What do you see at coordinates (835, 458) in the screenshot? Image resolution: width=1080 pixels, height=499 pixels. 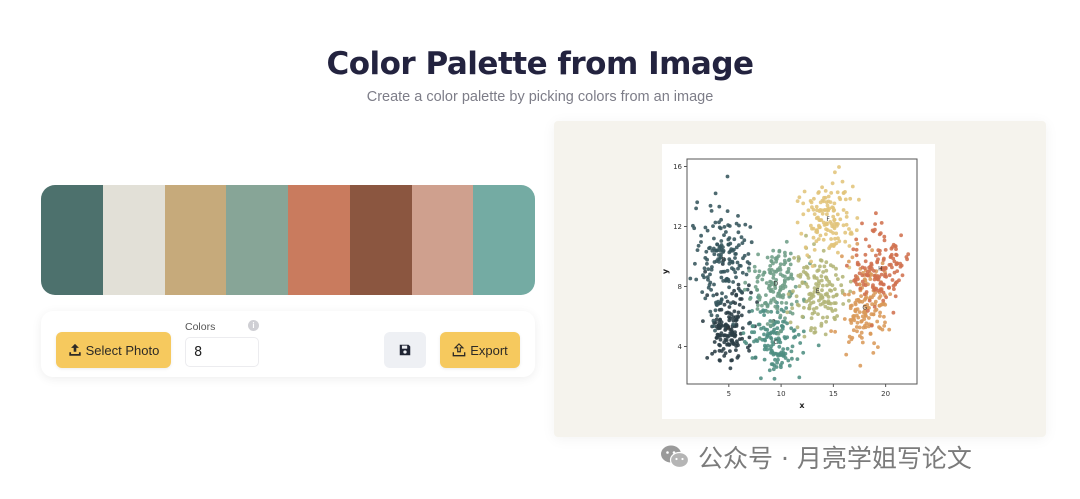 I see `watermark-text: 公众号 · 月亮学姐写论文` at bounding box center [835, 458].